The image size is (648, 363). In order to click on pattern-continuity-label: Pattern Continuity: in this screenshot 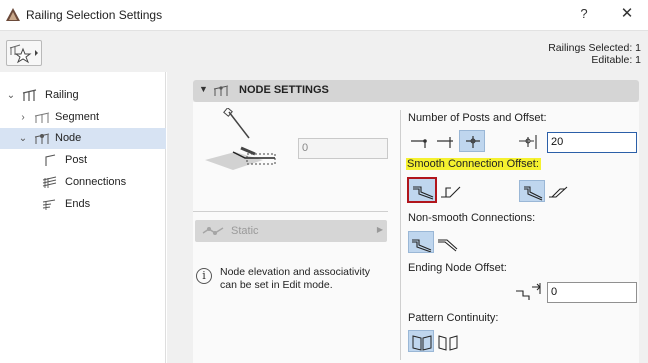, I will do `click(453, 318)`.